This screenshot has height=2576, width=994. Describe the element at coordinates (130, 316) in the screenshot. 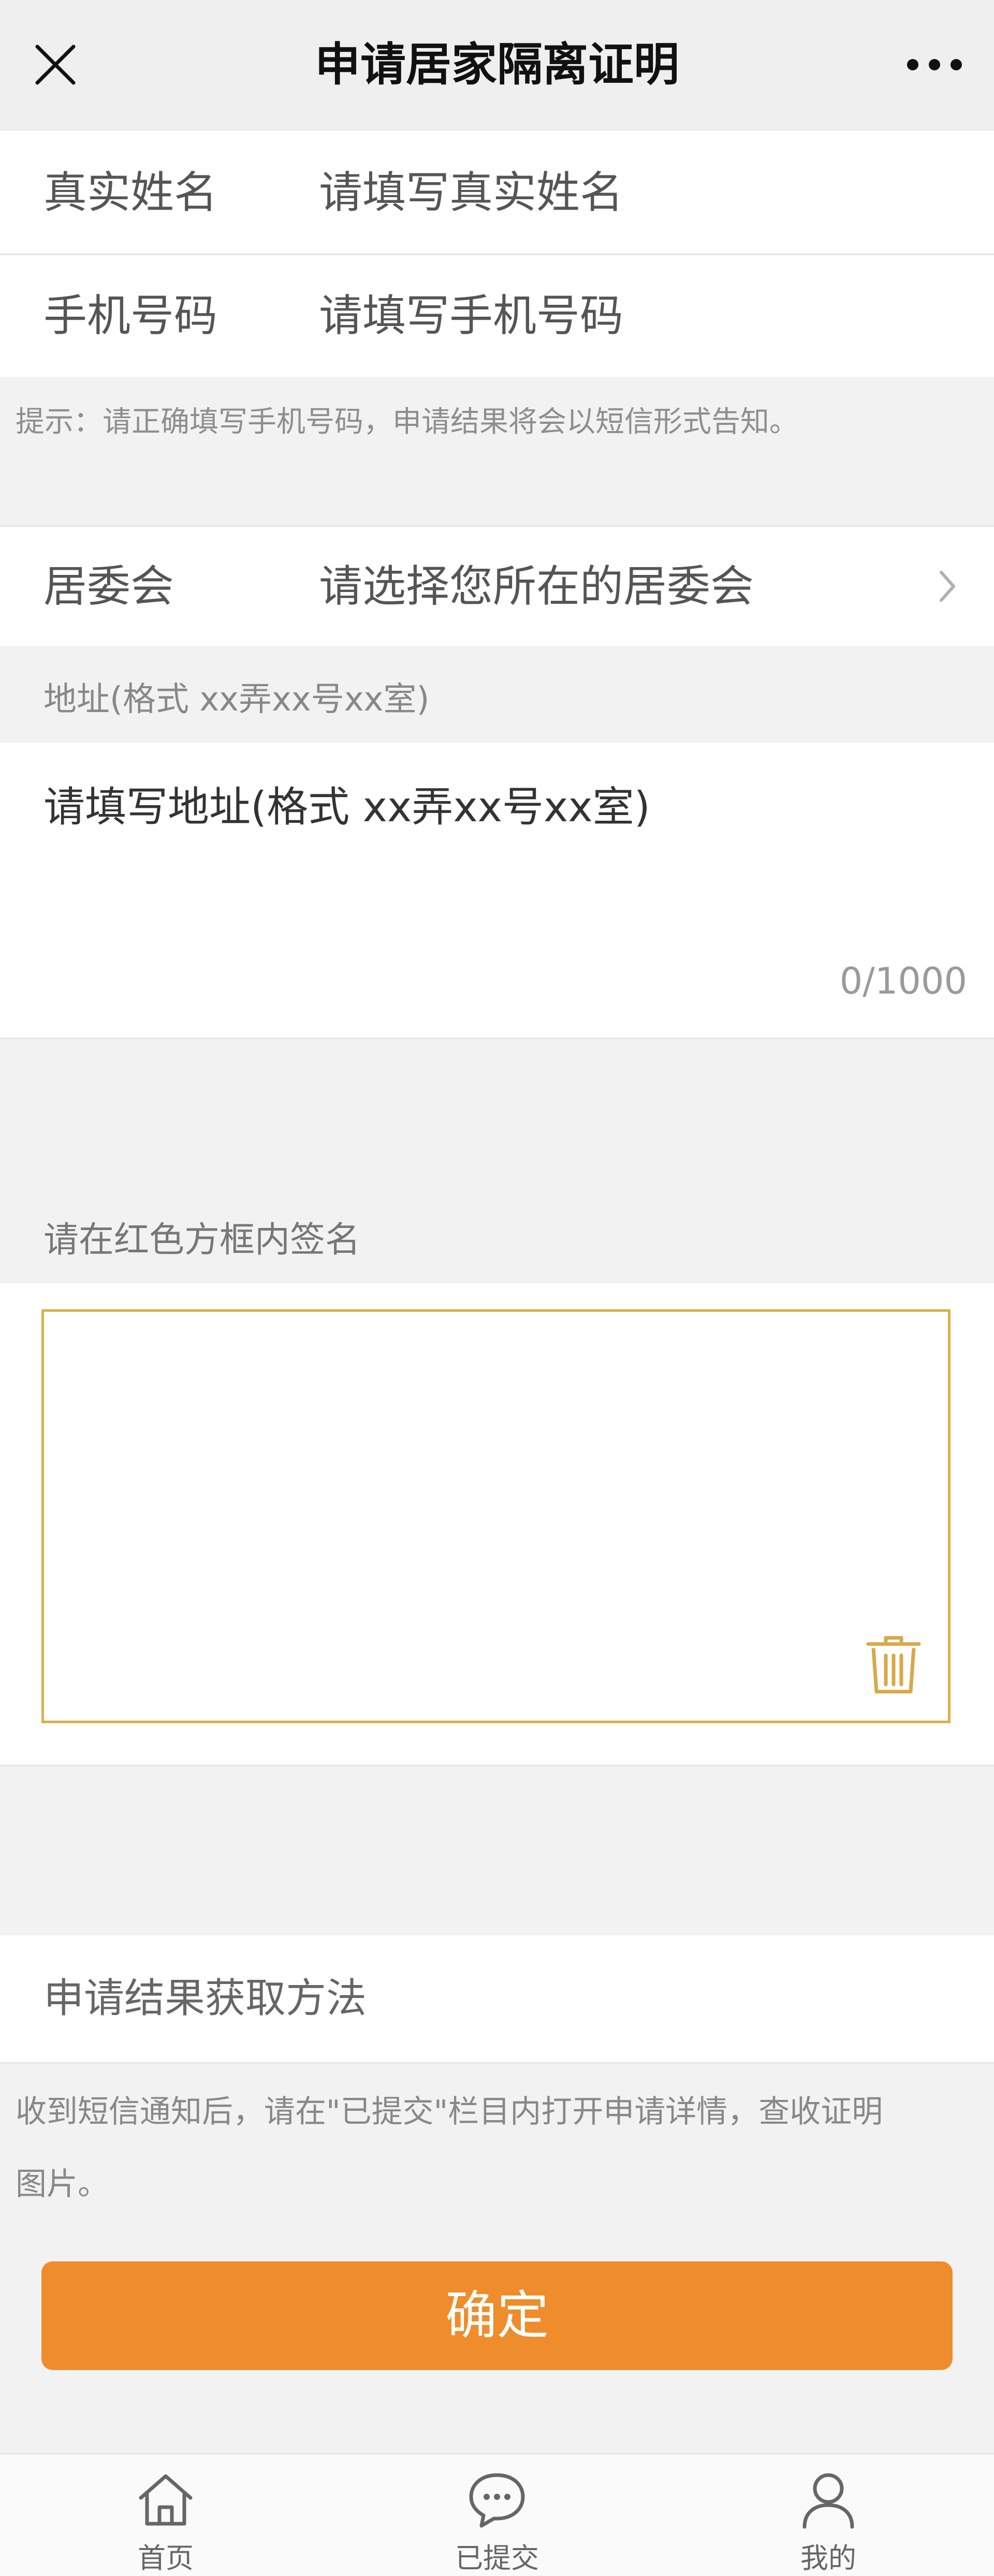

I see `phone-label: 手机号码` at that location.